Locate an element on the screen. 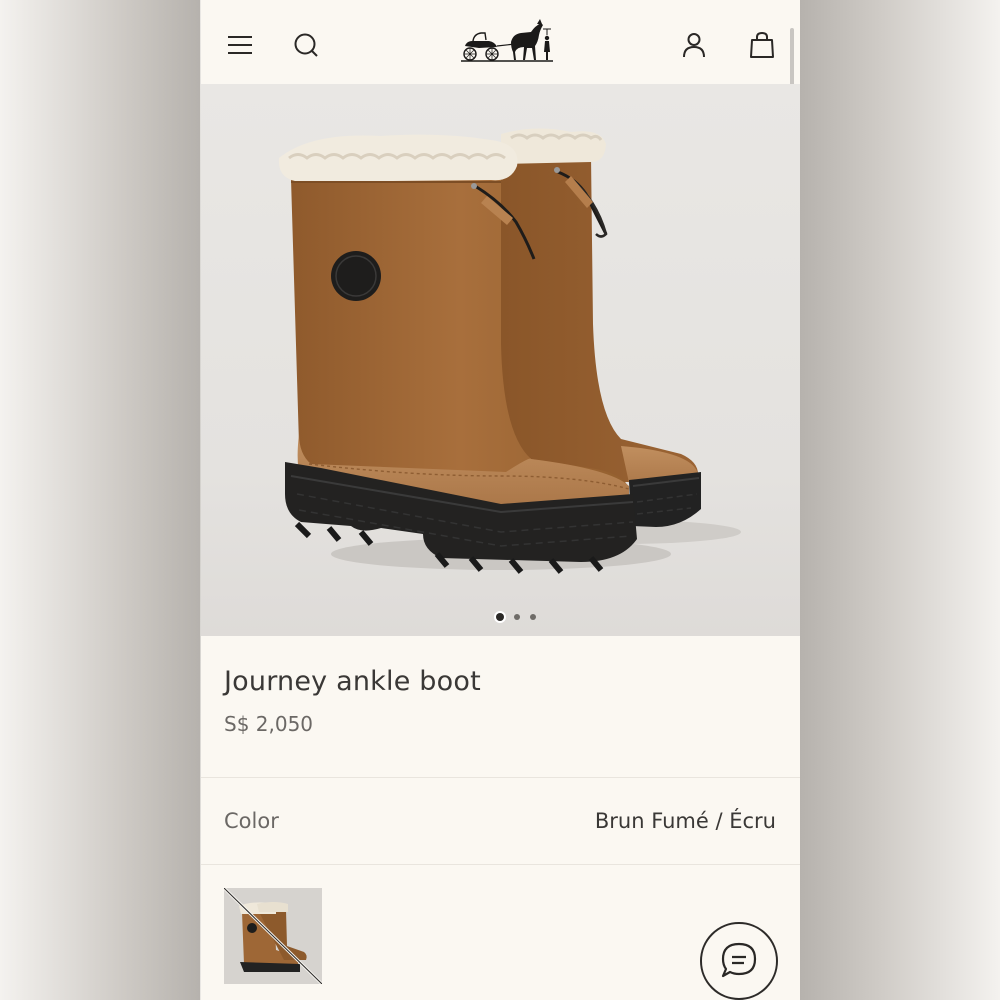  gallery-pagination is located at coordinates (516, 617).